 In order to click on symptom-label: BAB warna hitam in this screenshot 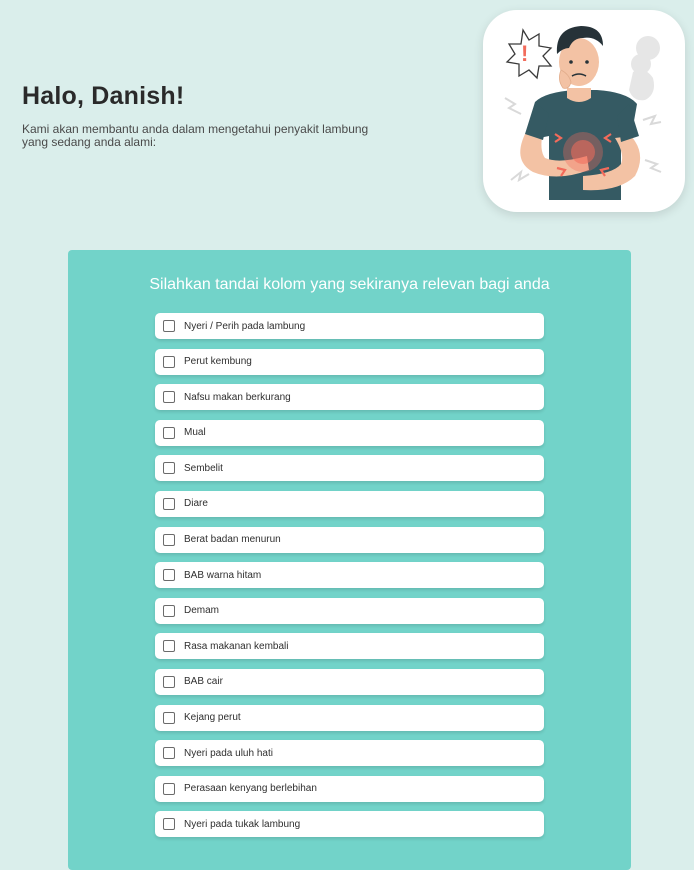, I will do `click(223, 575)`.